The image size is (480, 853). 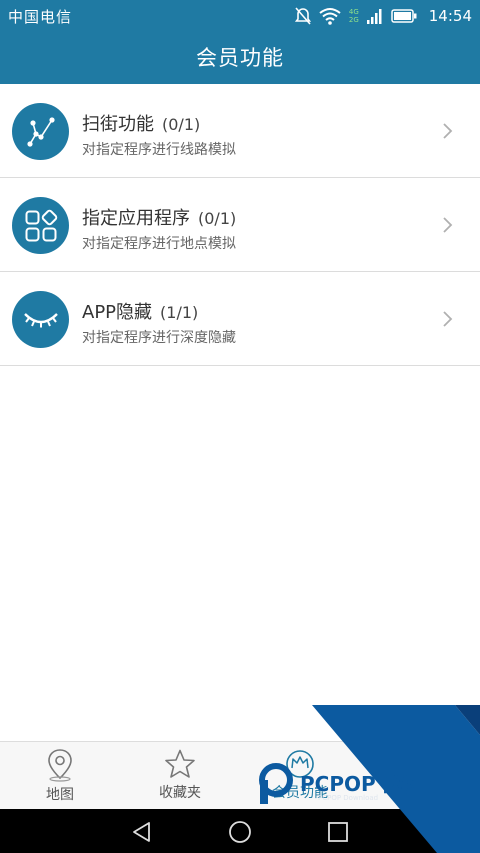 I want to click on tab-label: 收藏夹, so click(x=180, y=793).